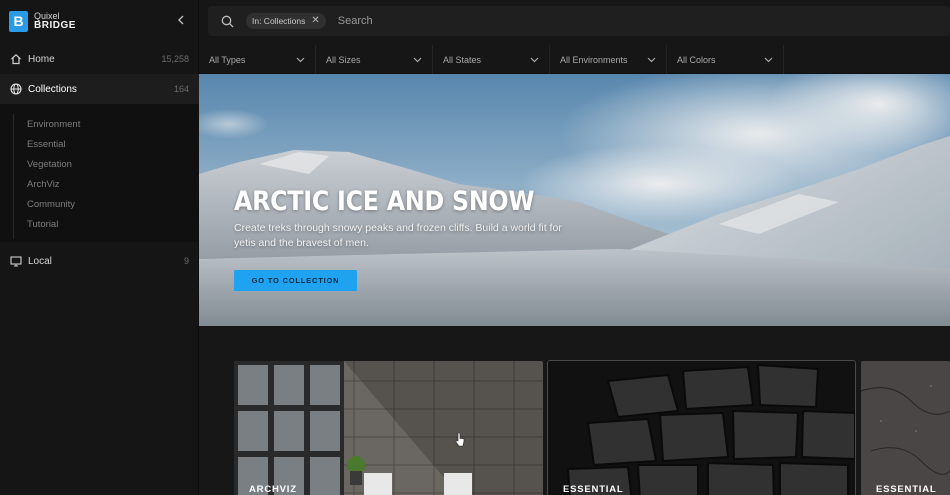 This screenshot has width=950, height=495. I want to click on search-bar: In: Collections ✕, so click(579, 21).